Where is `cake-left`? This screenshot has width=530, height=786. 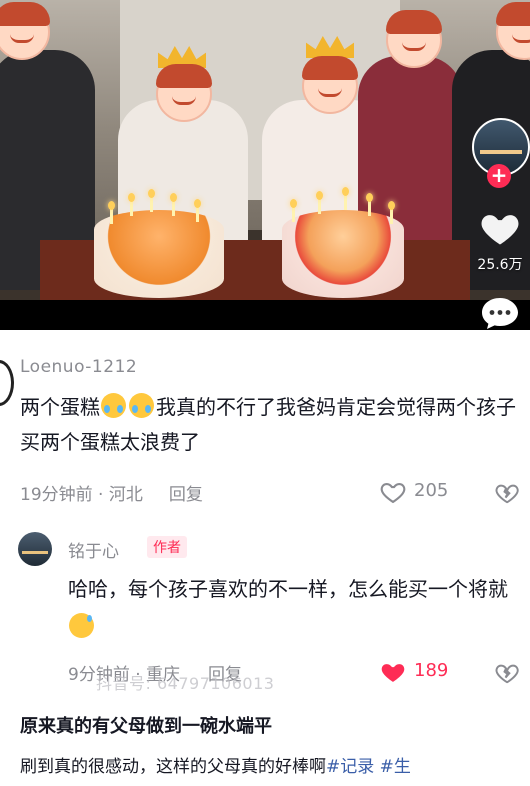
cake-left is located at coordinates (159, 254).